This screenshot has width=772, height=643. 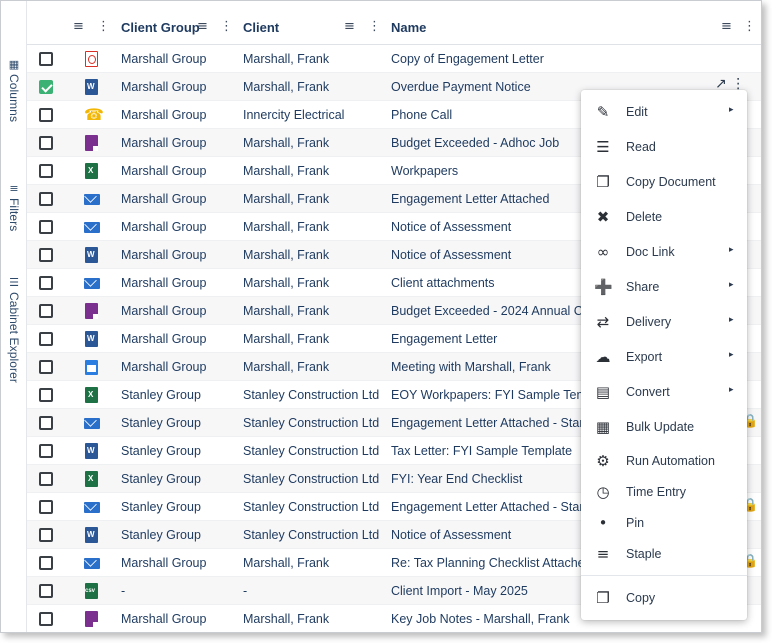 I want to click on menu-item-export: ☁ Export ▸, so click(x=664, y=357).